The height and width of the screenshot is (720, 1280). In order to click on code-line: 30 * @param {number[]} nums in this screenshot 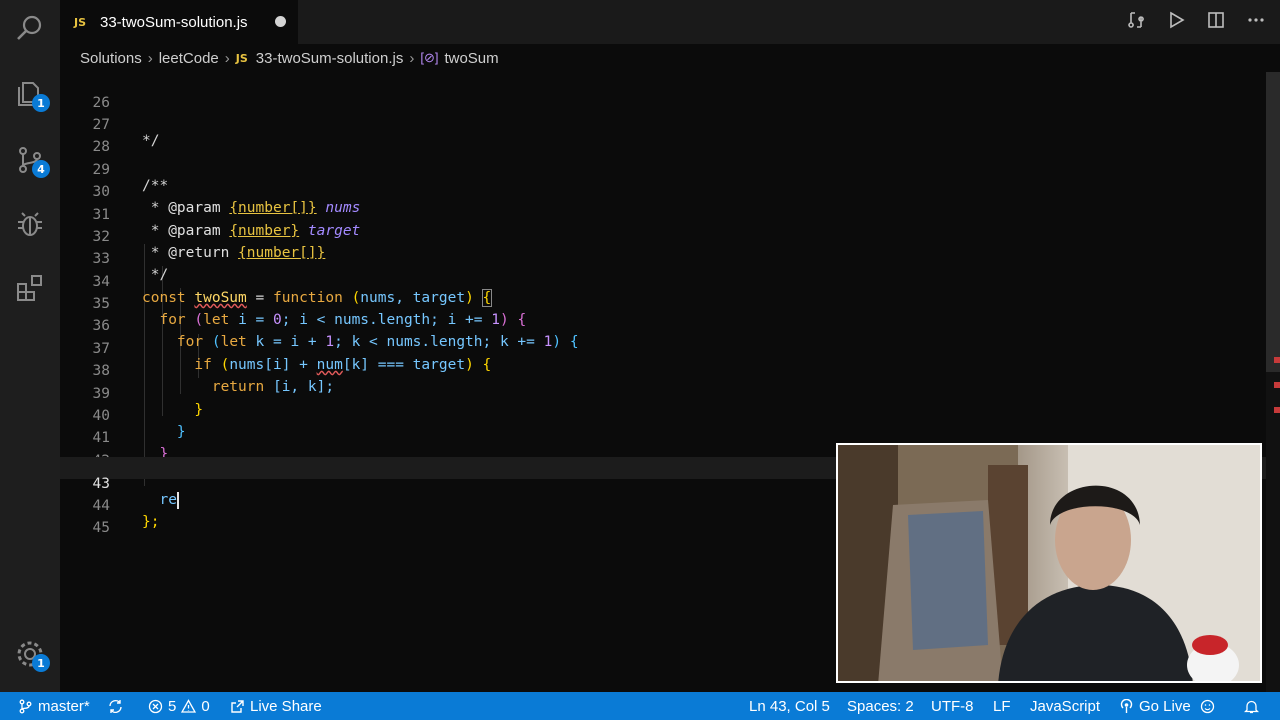, I will do `click(226, 200)`.